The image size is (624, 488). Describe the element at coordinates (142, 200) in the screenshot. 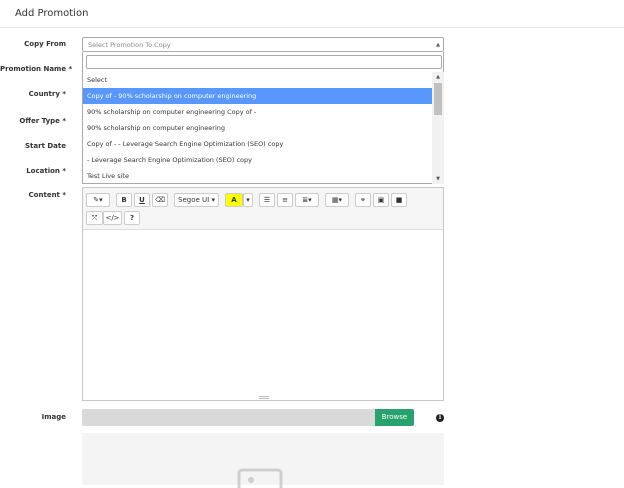

I see `underline-button: U` at that location.